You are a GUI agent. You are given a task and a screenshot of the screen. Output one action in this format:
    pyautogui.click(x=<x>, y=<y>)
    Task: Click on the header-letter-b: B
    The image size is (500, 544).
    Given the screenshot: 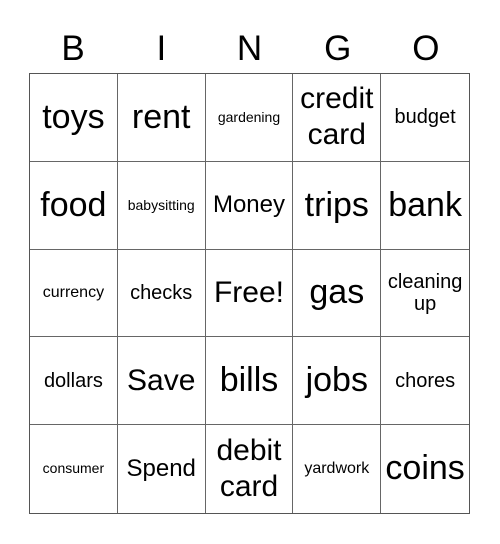 What is the action you would take?
    pyautogui.click(x=73, y=48)
    